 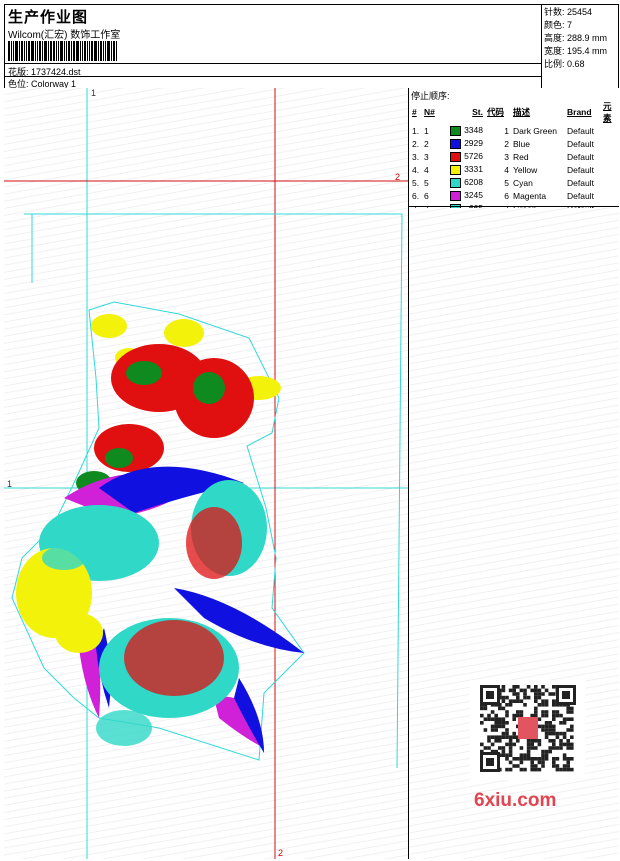 I want to click on stitch-count-cell: 5726, so click(x=466, y=156).